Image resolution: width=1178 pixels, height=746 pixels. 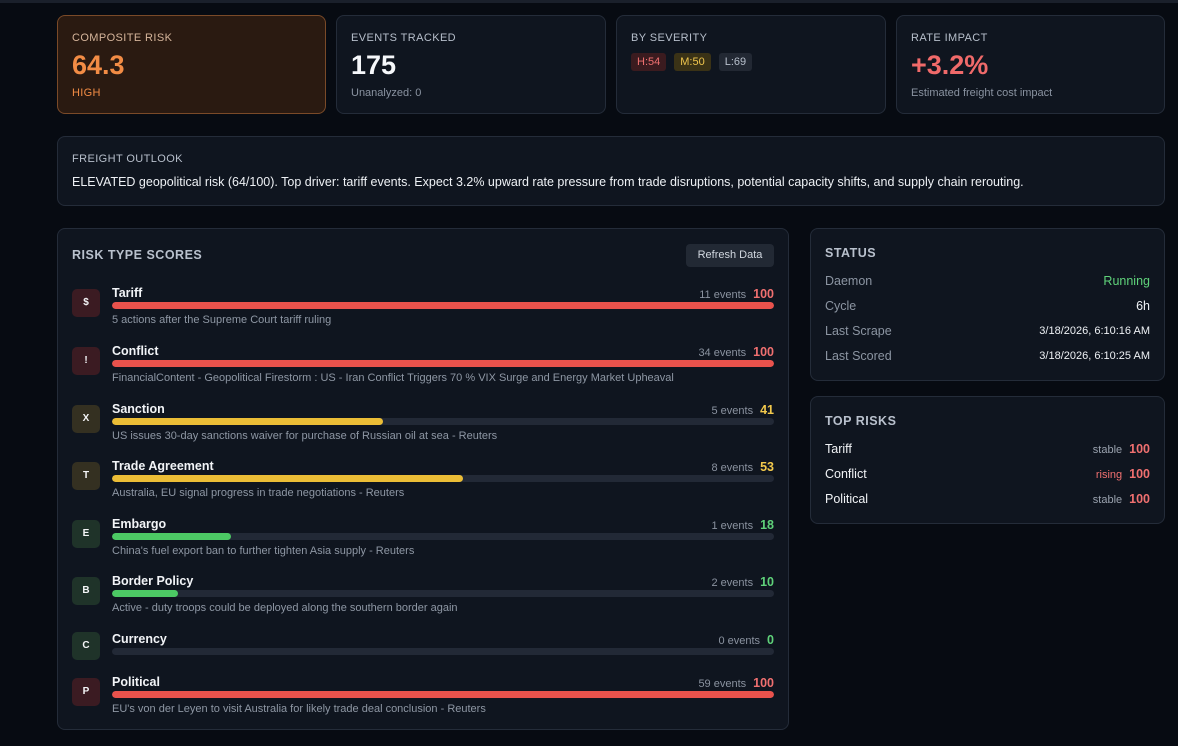 I want to click on rate-impact-sub: Estimated freight cost impact, so click(x=982, y=93).